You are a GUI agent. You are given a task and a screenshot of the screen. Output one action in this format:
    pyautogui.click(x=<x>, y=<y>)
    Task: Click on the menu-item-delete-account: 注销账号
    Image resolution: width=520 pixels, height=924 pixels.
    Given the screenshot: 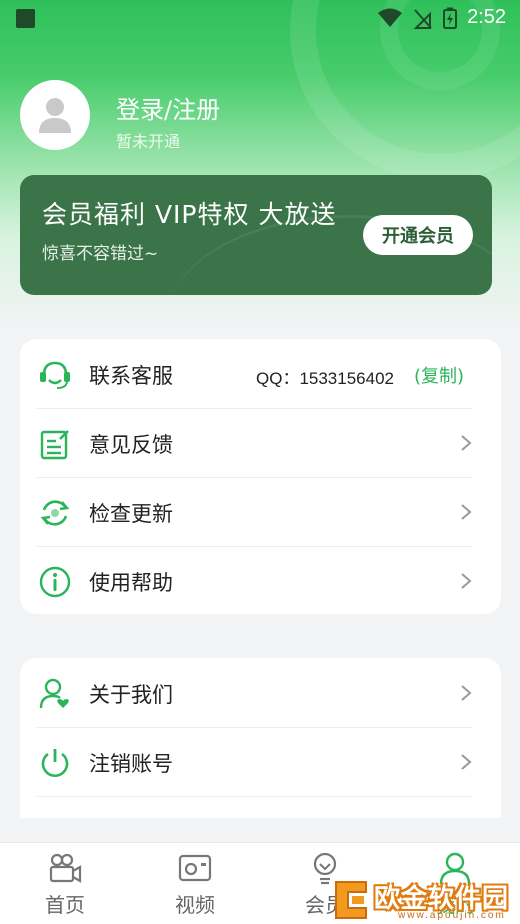 What is the action you would take?
    pyautogui.click(x=260, y=761)
    